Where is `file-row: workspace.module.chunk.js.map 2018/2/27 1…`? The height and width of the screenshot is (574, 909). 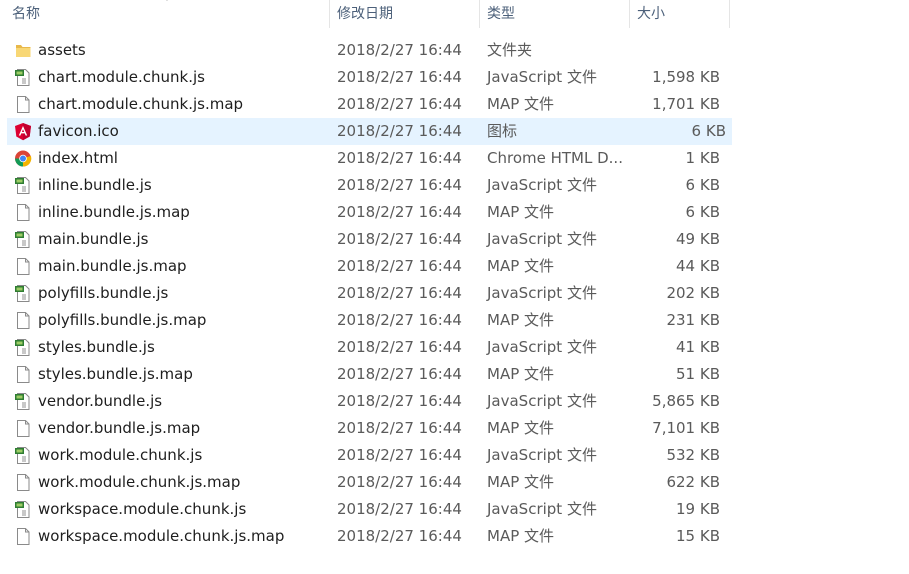
file-row: workspace.module.chunk.js.map 2018/2/27 1… is located at coordinates (454, 536).